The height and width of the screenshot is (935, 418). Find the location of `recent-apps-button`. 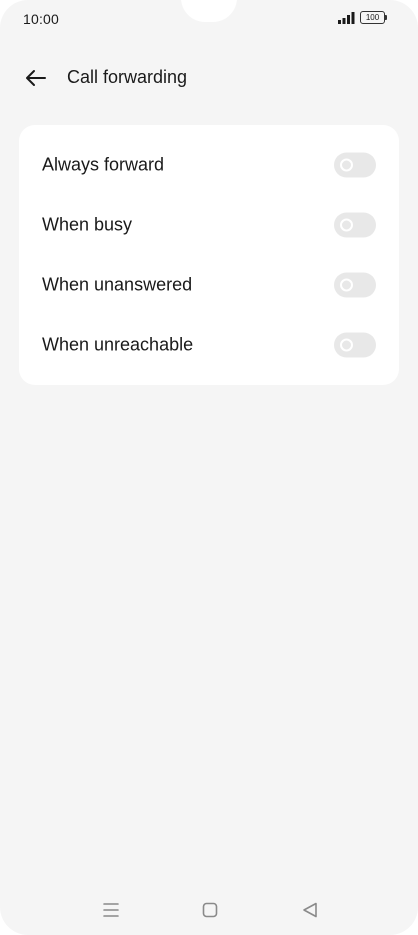

recent-apps-button is located at coordinates (111, 910).